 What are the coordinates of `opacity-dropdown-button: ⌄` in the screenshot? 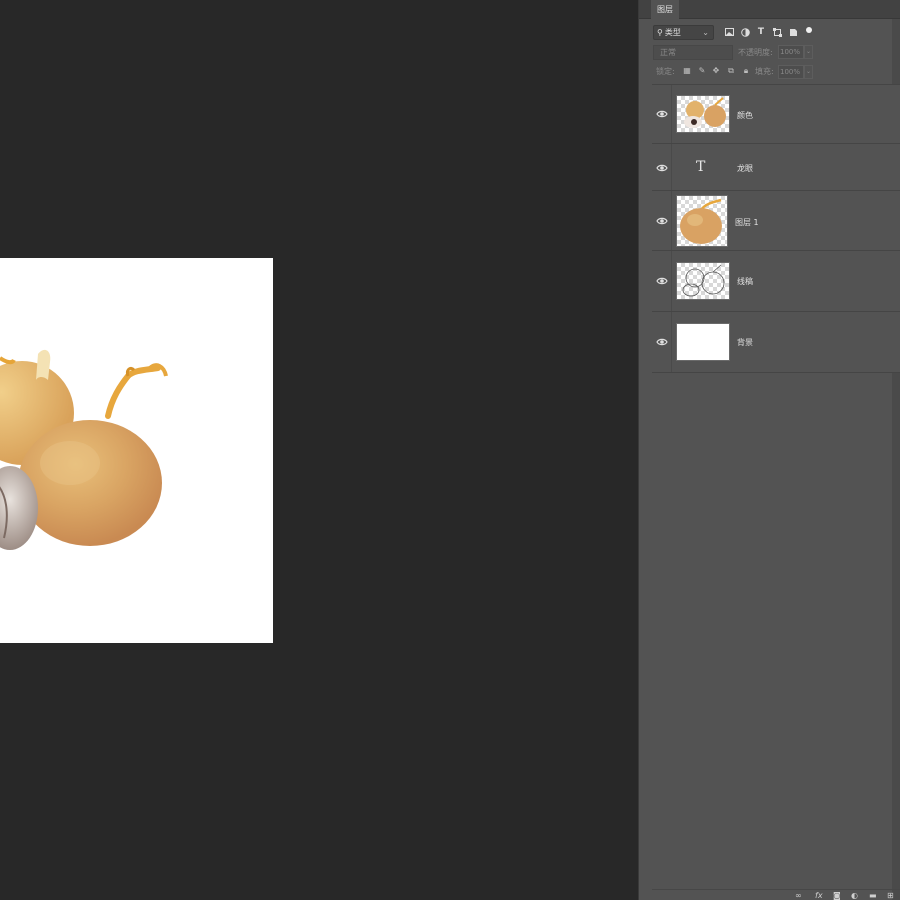 It's located at (808, 52).